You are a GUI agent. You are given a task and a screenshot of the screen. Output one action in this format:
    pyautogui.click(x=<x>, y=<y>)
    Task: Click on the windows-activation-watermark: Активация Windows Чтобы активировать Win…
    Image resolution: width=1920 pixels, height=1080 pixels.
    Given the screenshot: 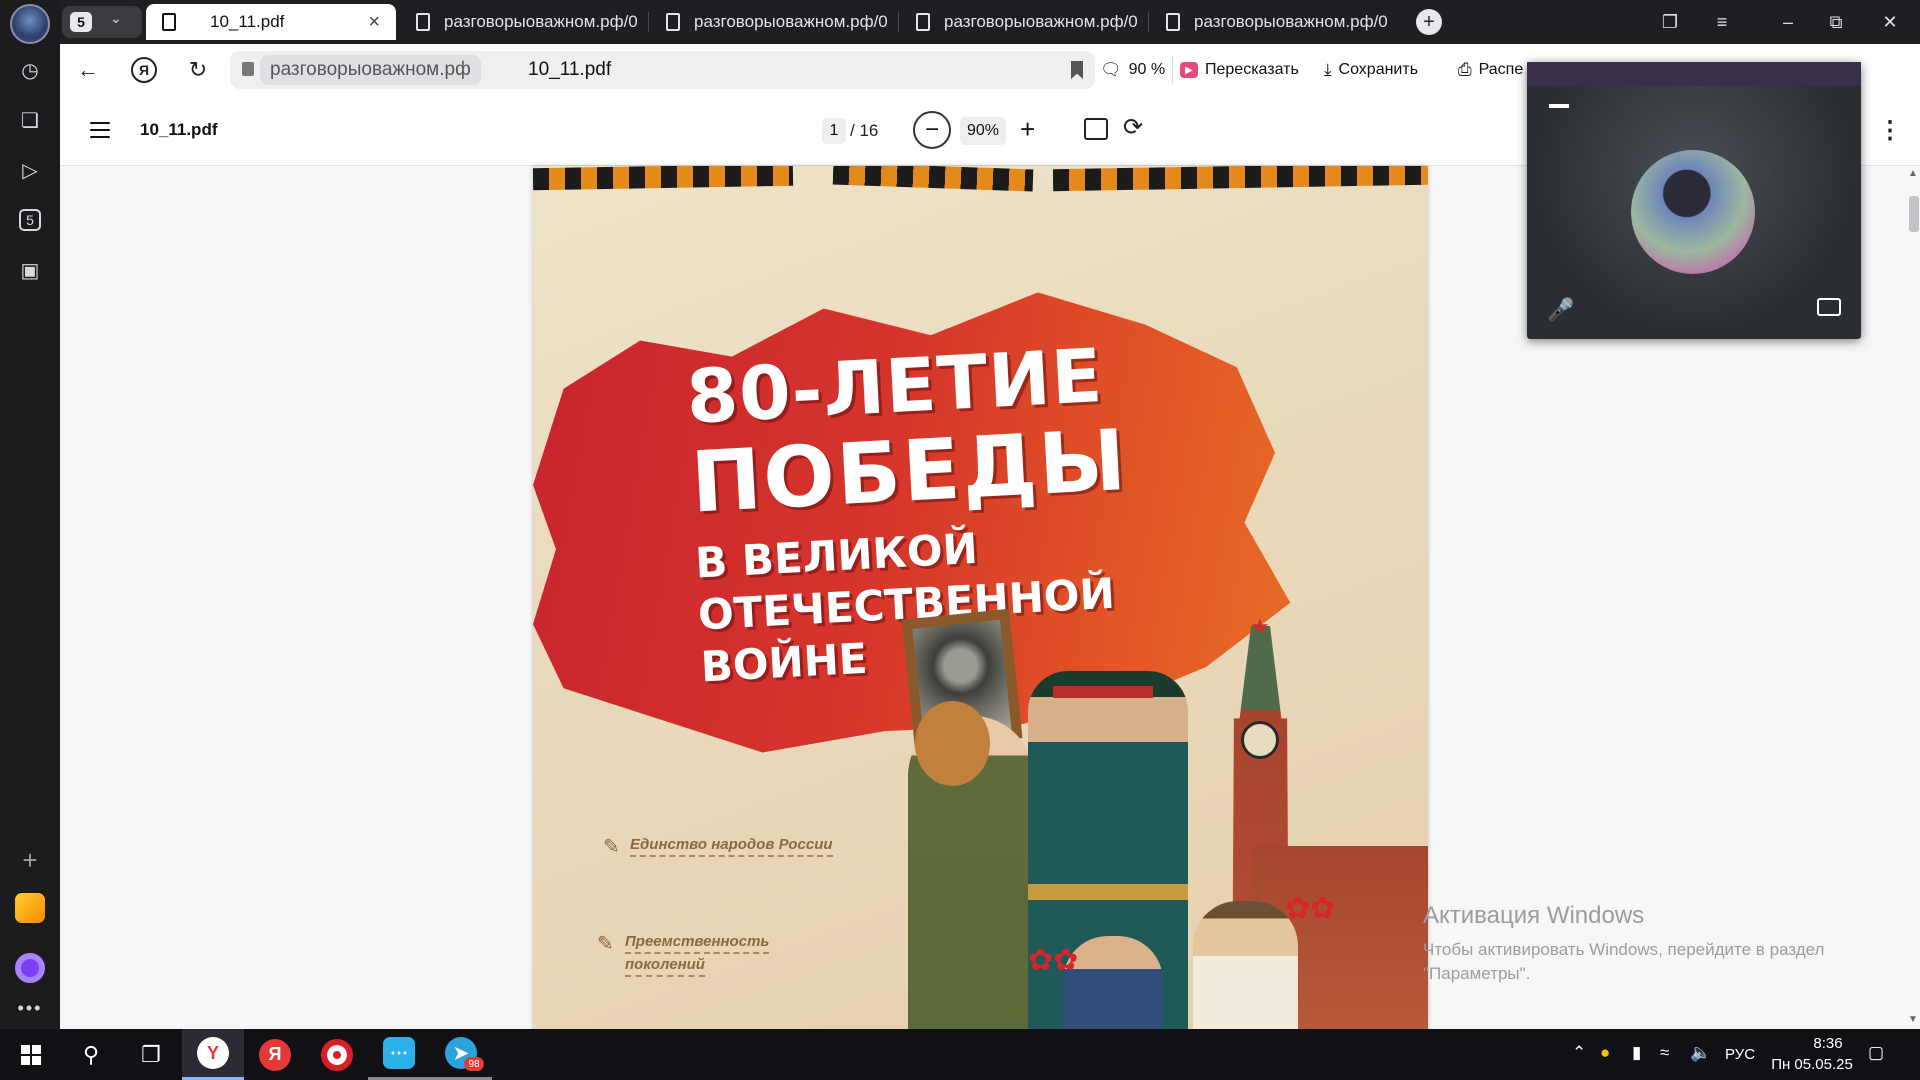 What is the action you would take?
    pyautogui.click(x=1643, y=944)
    